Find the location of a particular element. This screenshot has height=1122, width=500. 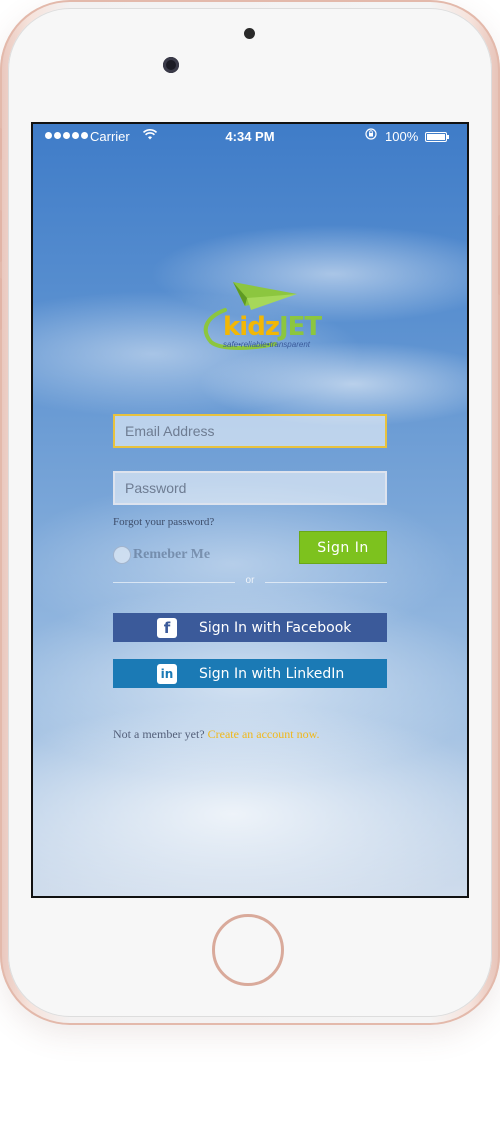

or-divider: or is located at coordinates (250, 582).